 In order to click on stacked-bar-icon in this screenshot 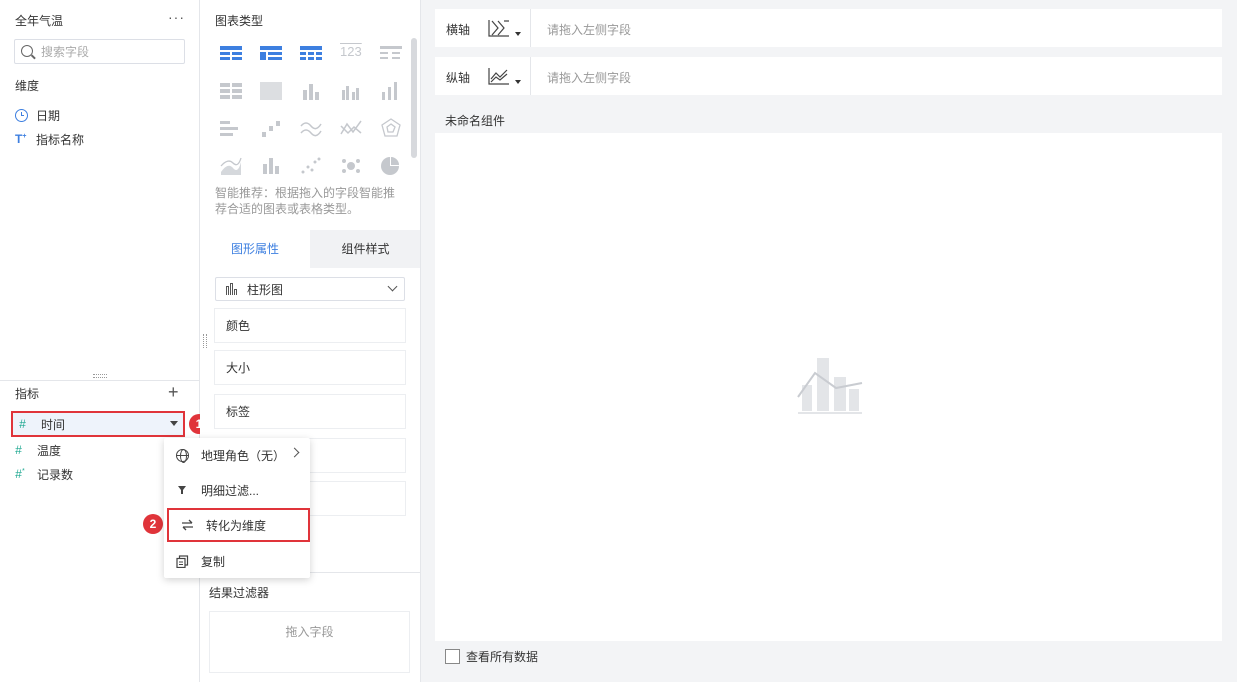, I will do `click(311, 91)`.